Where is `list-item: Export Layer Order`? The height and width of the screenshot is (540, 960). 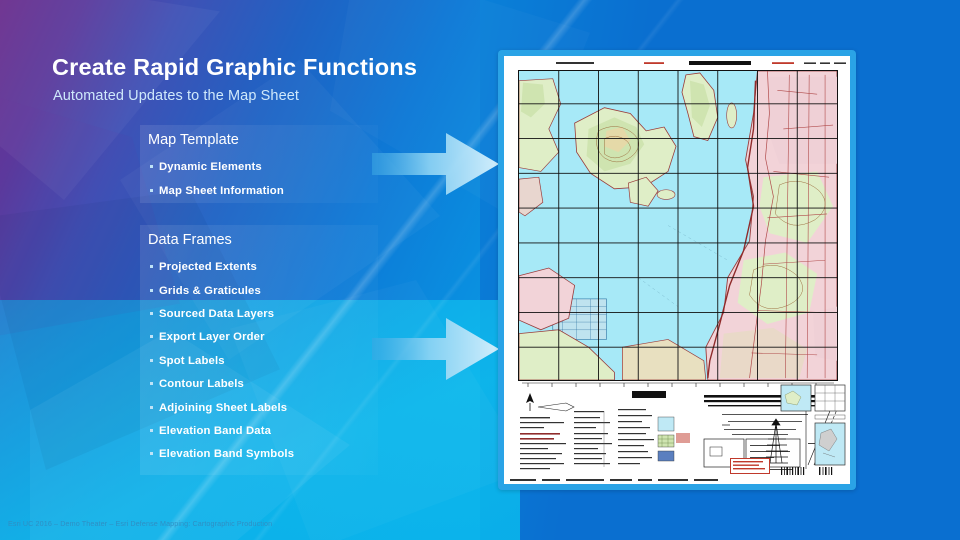 list-item: Export Layer Order is located at coordinates (207, 337).